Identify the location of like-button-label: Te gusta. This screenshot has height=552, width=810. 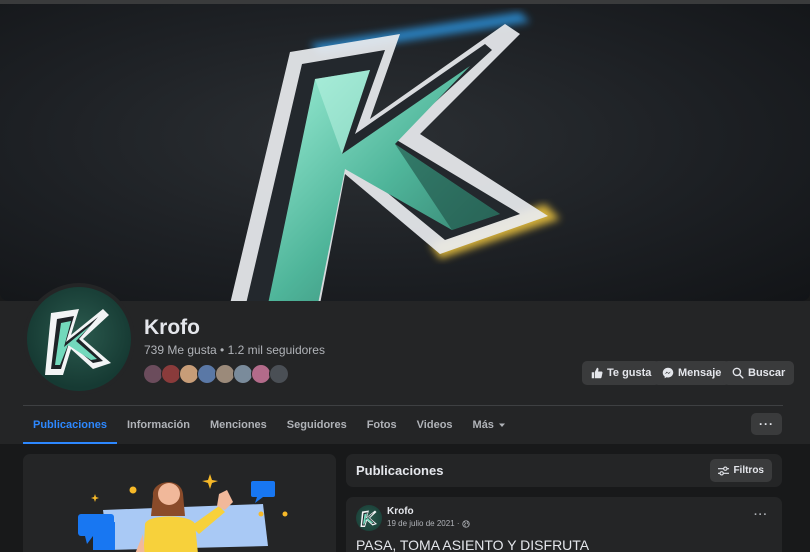
(629, 373).